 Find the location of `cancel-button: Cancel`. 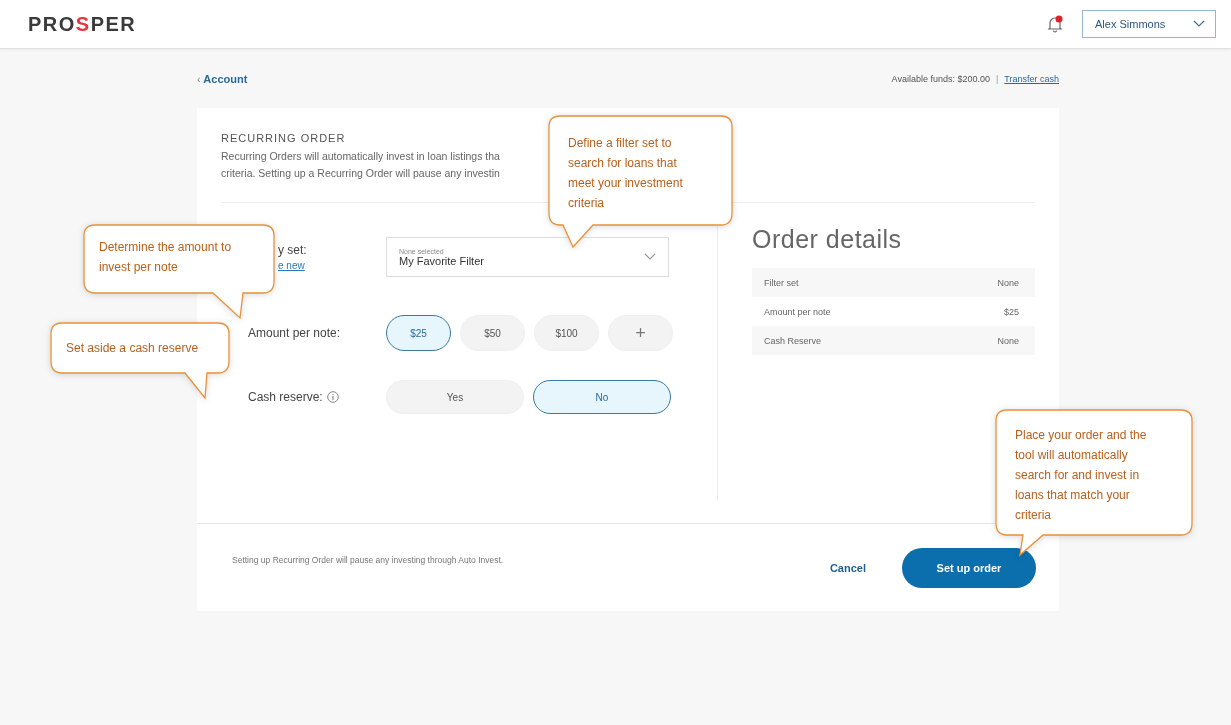

cancel-button: Cancel is located at coordinates (847, 567).